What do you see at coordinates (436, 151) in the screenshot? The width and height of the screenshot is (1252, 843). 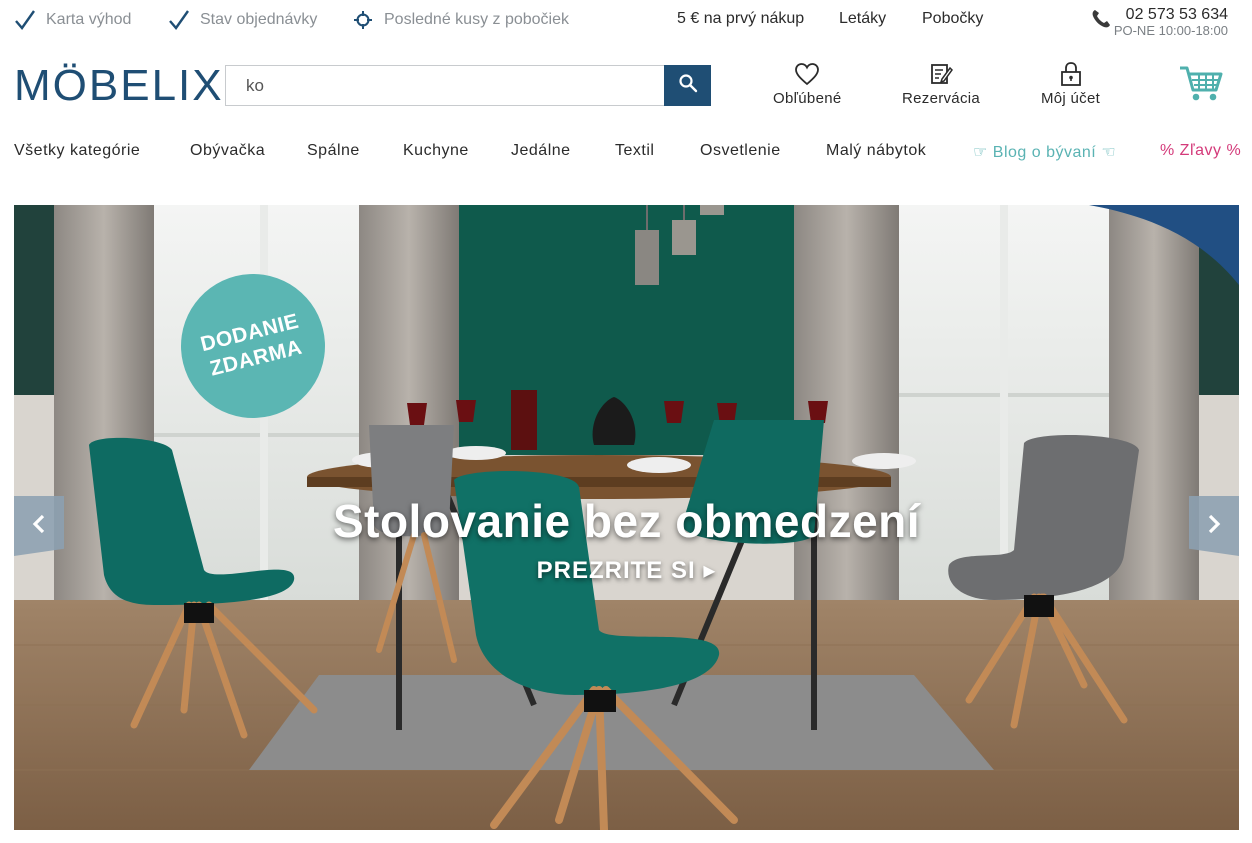 I see `nav-item-kitchens: Kuchyne` at bounding box center [436, 151].